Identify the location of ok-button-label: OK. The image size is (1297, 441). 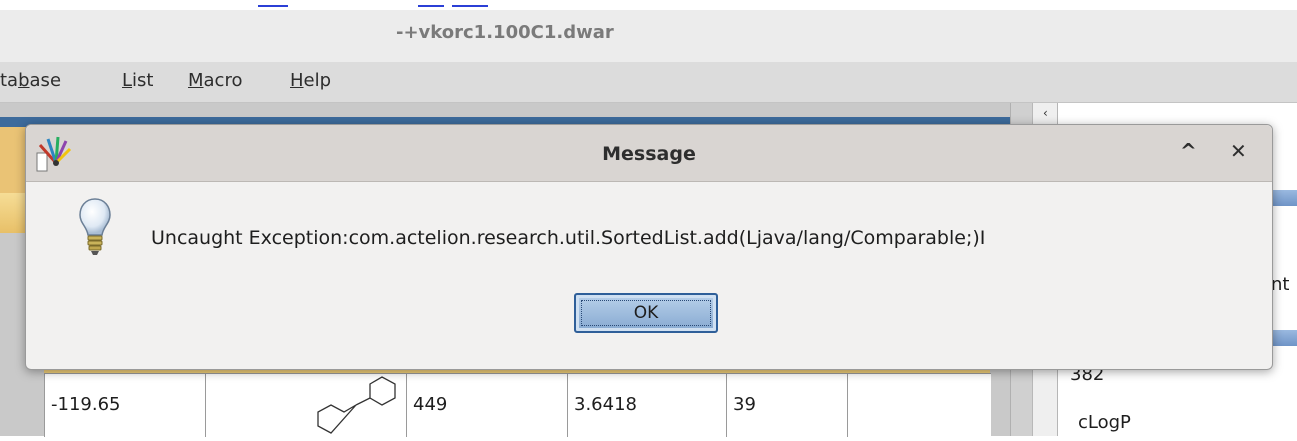
(646, 313).